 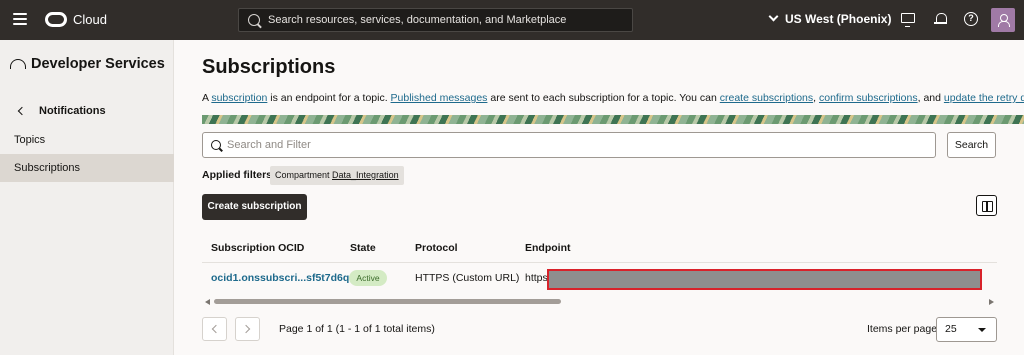 I want to click on region-selector: US West (Phoenix), so click(x=830, y=18).